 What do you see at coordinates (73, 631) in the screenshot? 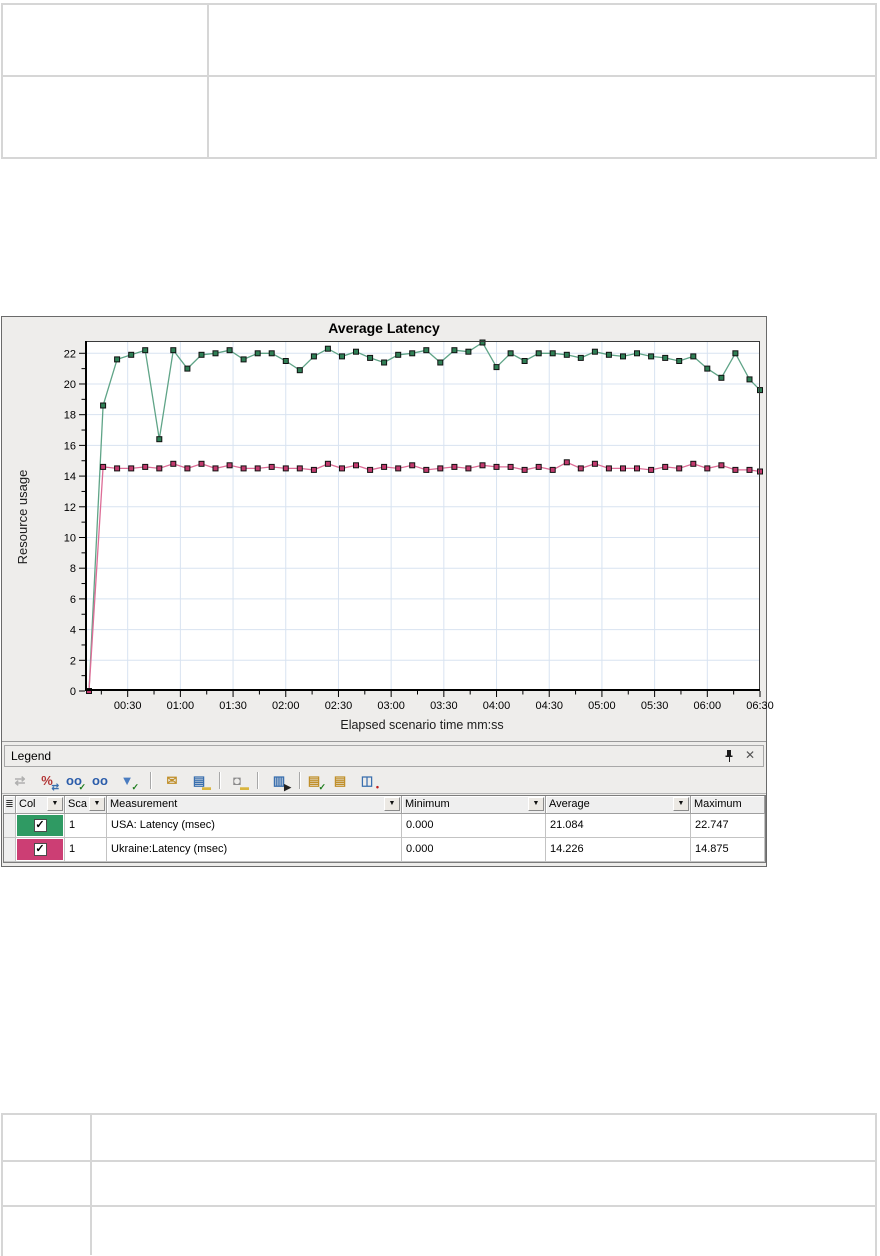
I see `y-tick-label: 4` at bounding box center [73, 631].